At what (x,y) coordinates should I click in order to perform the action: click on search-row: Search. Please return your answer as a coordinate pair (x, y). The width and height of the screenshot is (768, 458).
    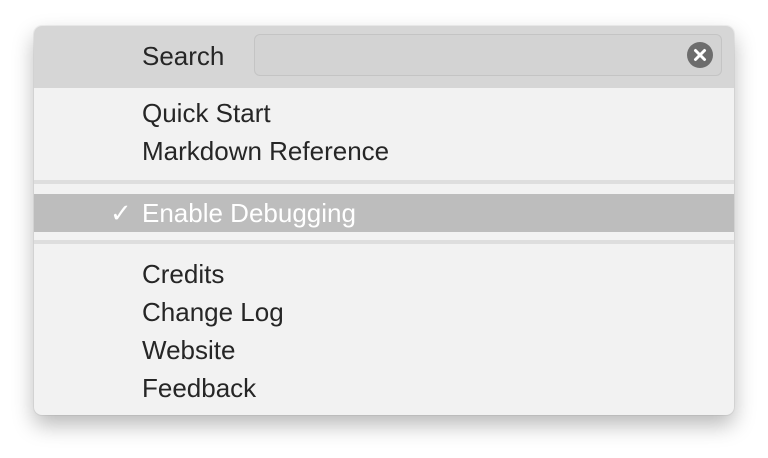
    Looking at the image, I should click on (384, 57).